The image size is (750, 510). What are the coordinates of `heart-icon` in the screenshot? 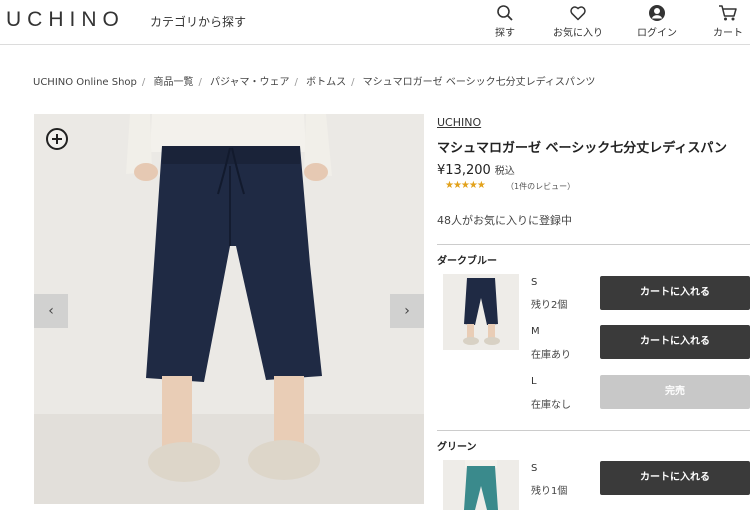 It's located at (578, 13).